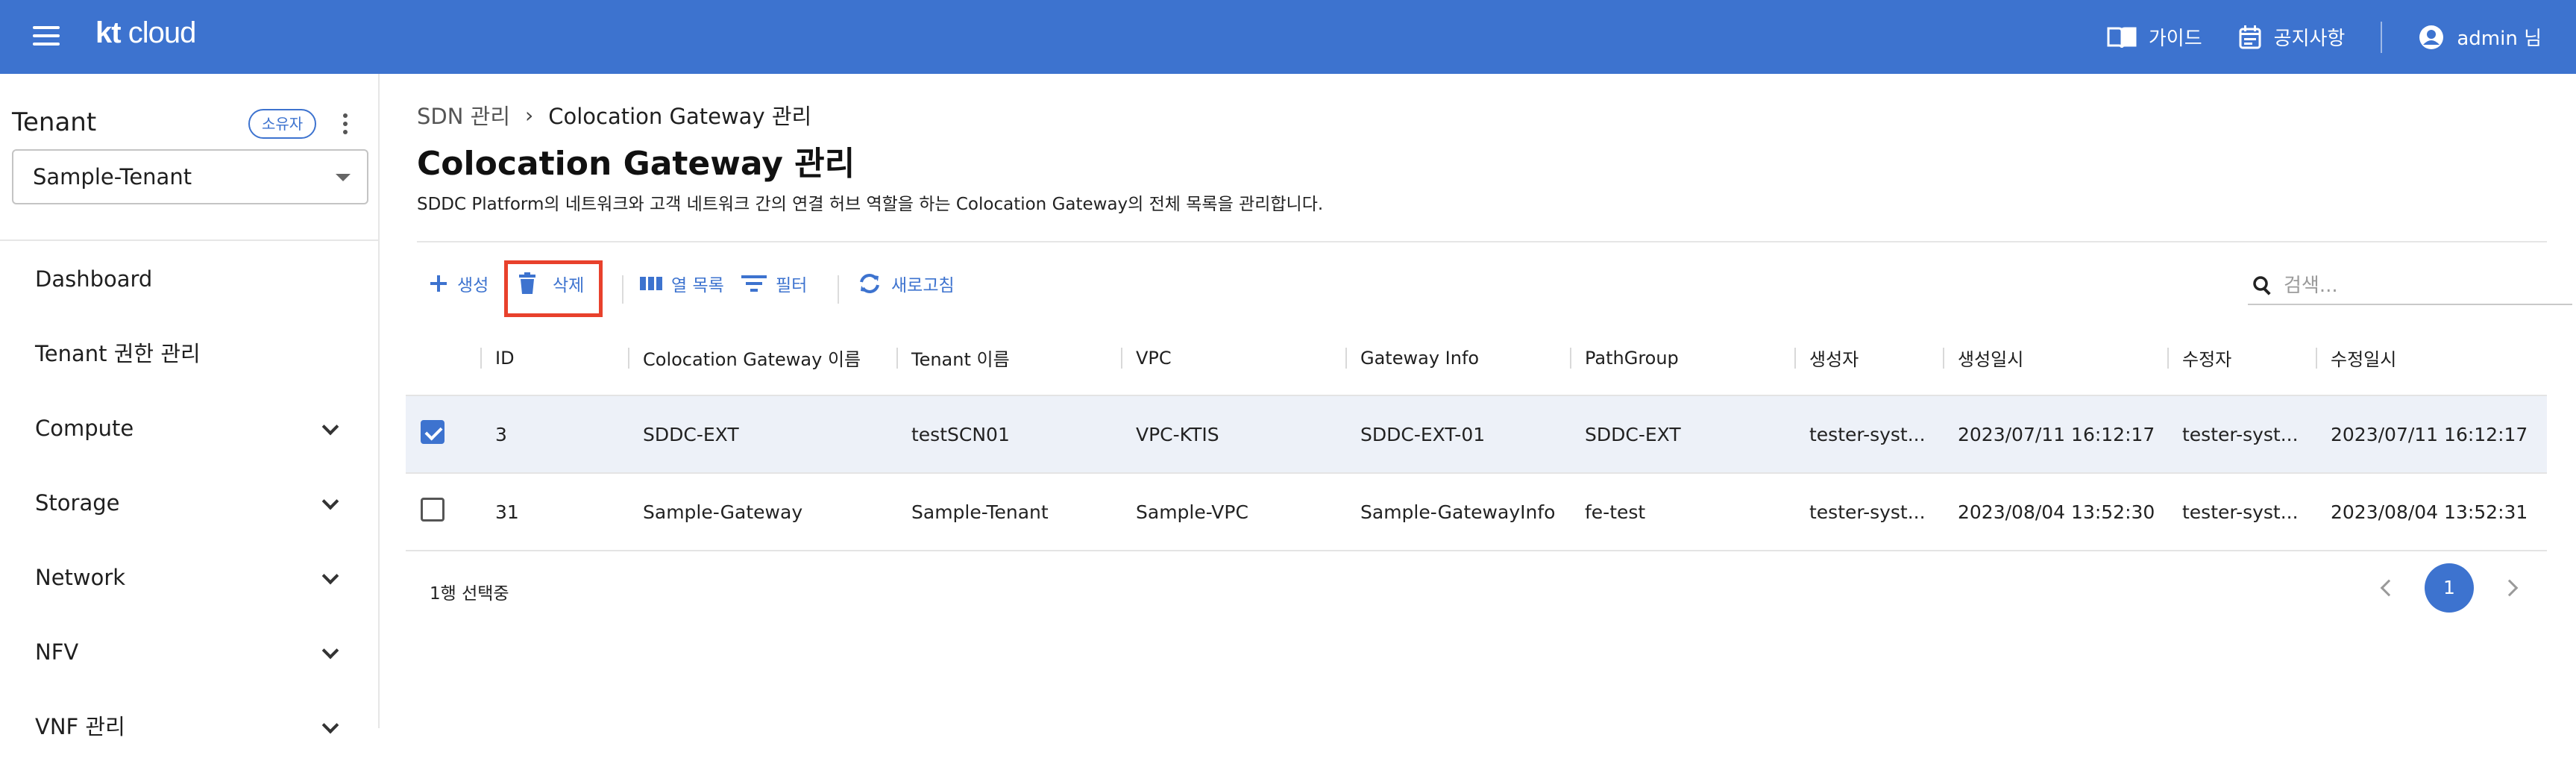  I want to click on top-nav: 가이드 공지사항 admin 님, so click(2325, 37).